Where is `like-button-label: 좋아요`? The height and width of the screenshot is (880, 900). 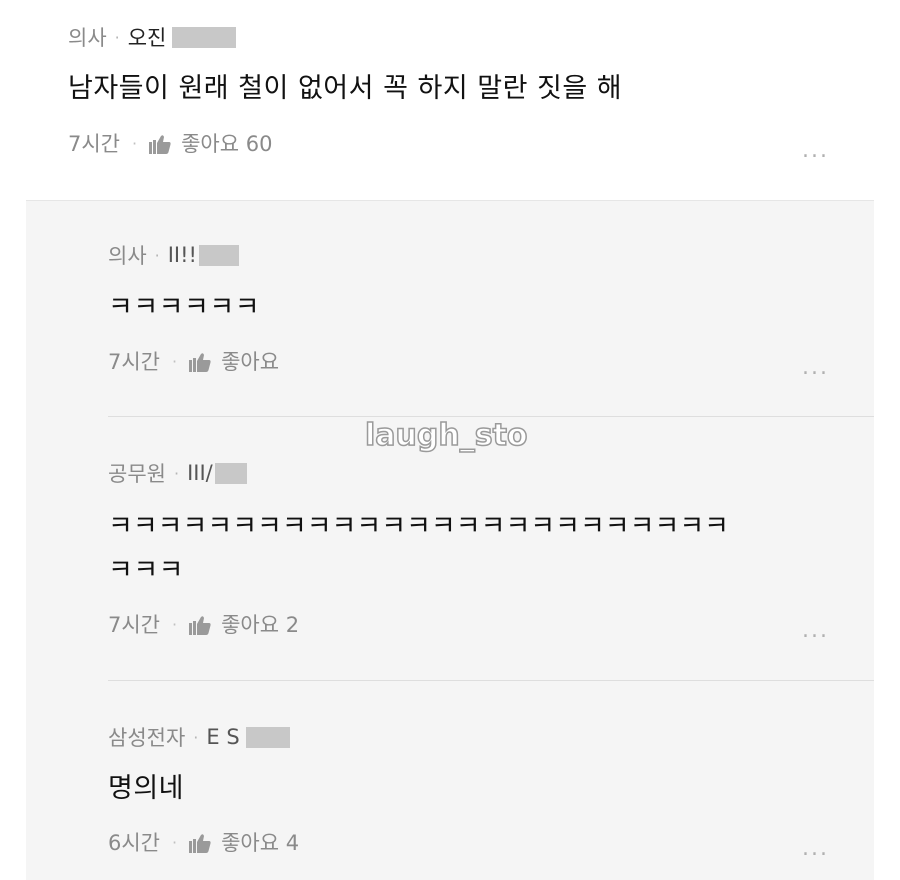
like-button-label: 좋아요 is located at coordinates (250, 361).